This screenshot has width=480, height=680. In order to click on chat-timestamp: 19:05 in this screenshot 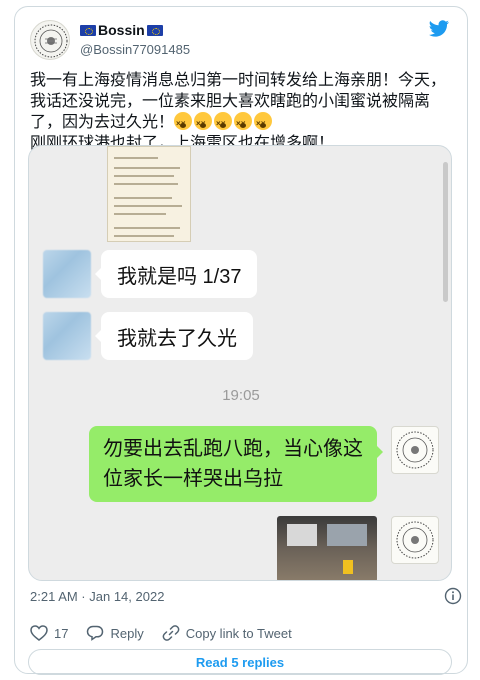, I will do `click(241, 395)`.